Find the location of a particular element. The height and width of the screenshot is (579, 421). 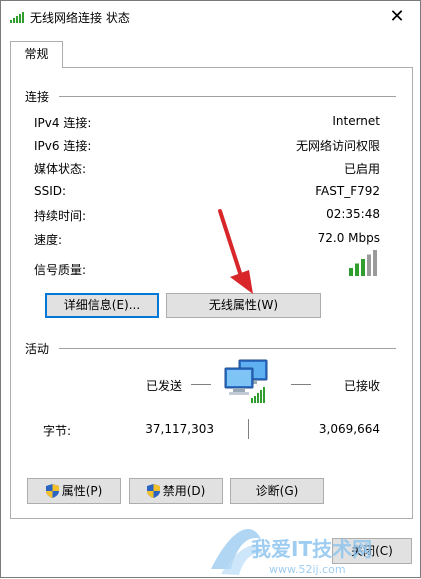

properties-button: 属性(P) is located at coordinates (74, 491).